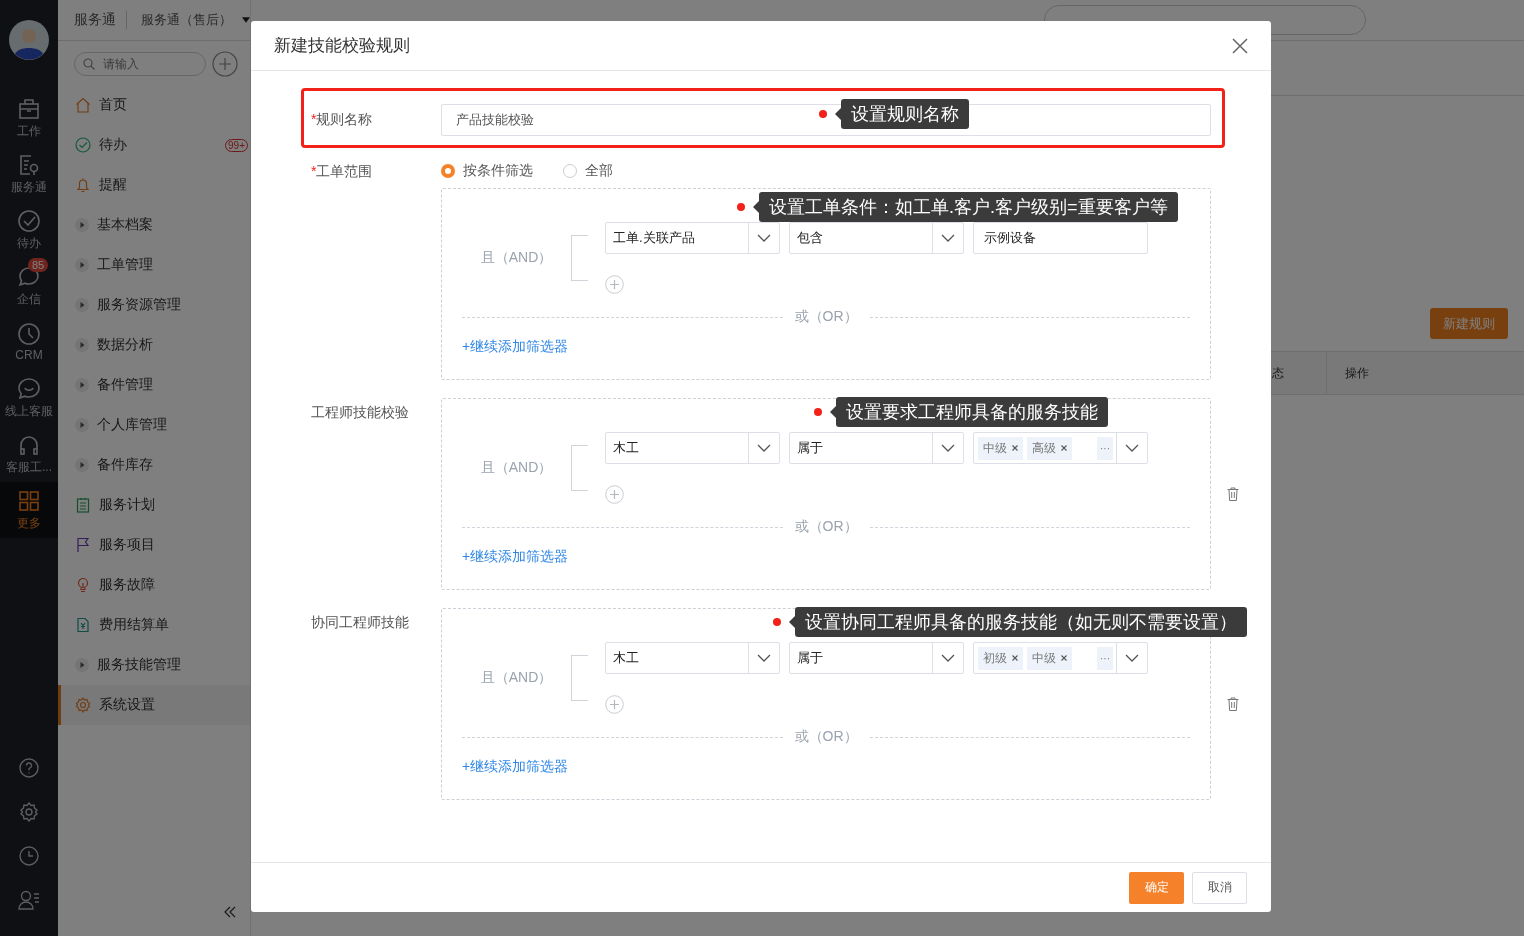 This screenshot has width=1524, height=936. I want to click on receipt-icon, so click(83, 625).